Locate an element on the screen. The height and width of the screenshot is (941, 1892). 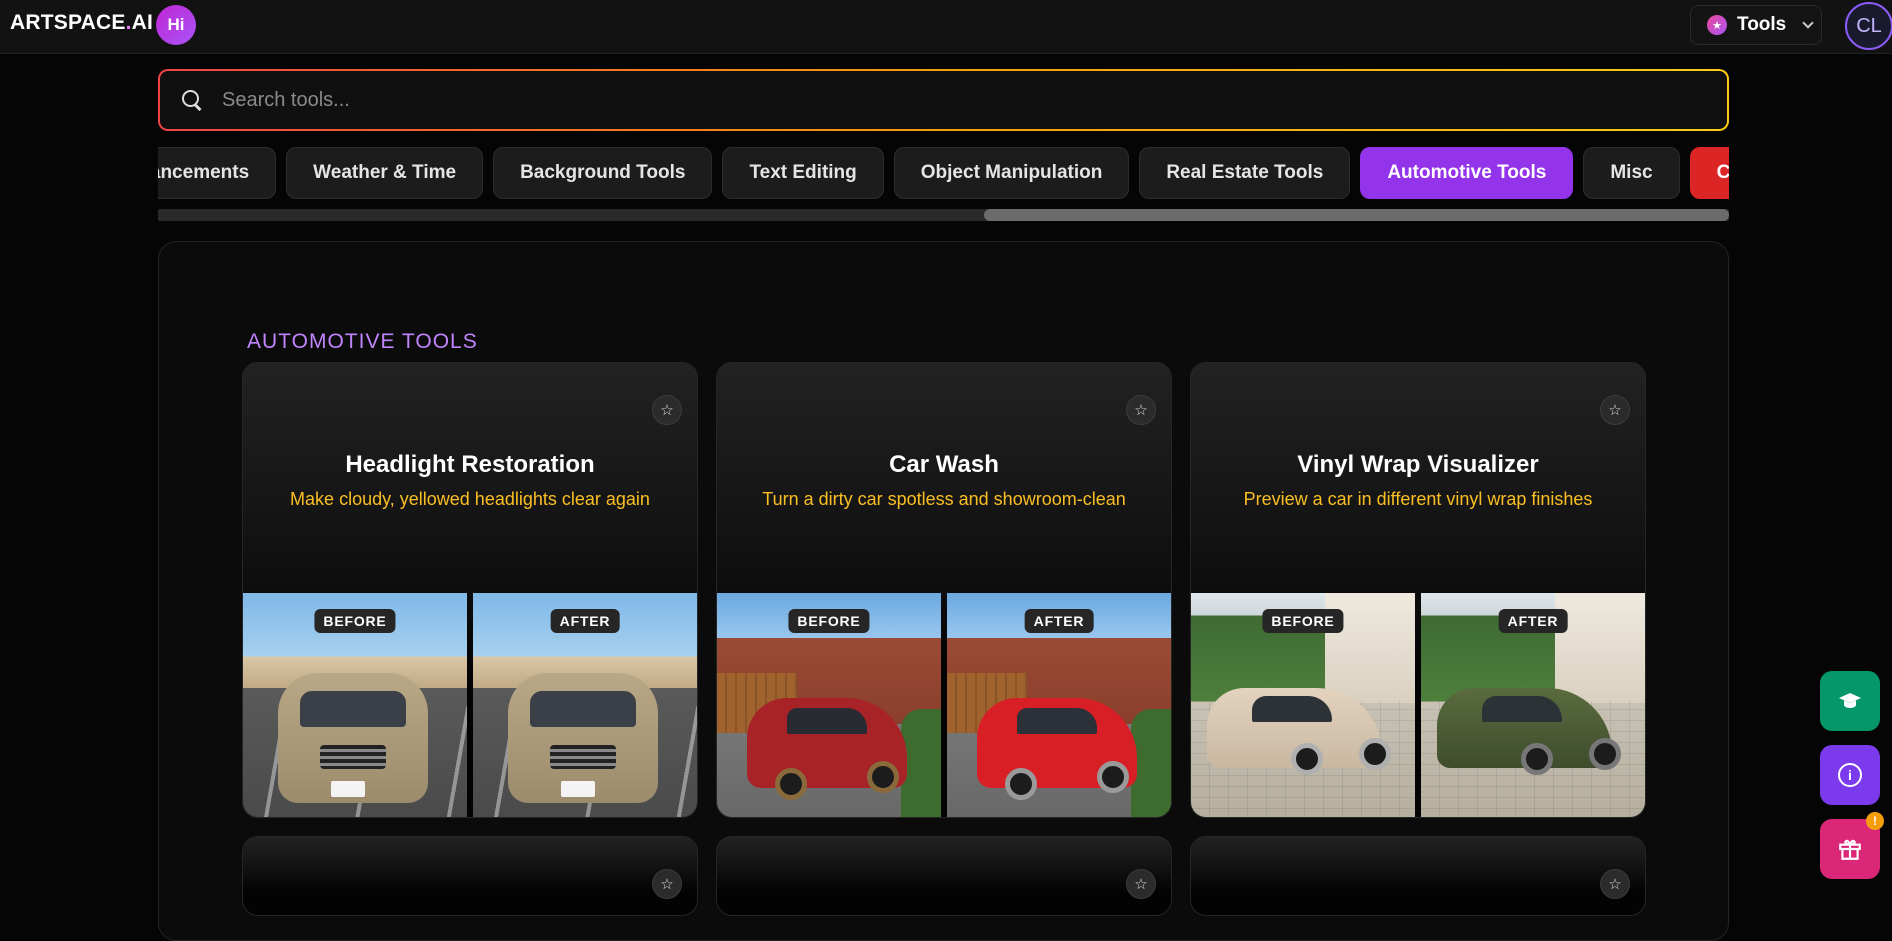
logo: ARTSPACE.AI is located at coordinates (81, 23).